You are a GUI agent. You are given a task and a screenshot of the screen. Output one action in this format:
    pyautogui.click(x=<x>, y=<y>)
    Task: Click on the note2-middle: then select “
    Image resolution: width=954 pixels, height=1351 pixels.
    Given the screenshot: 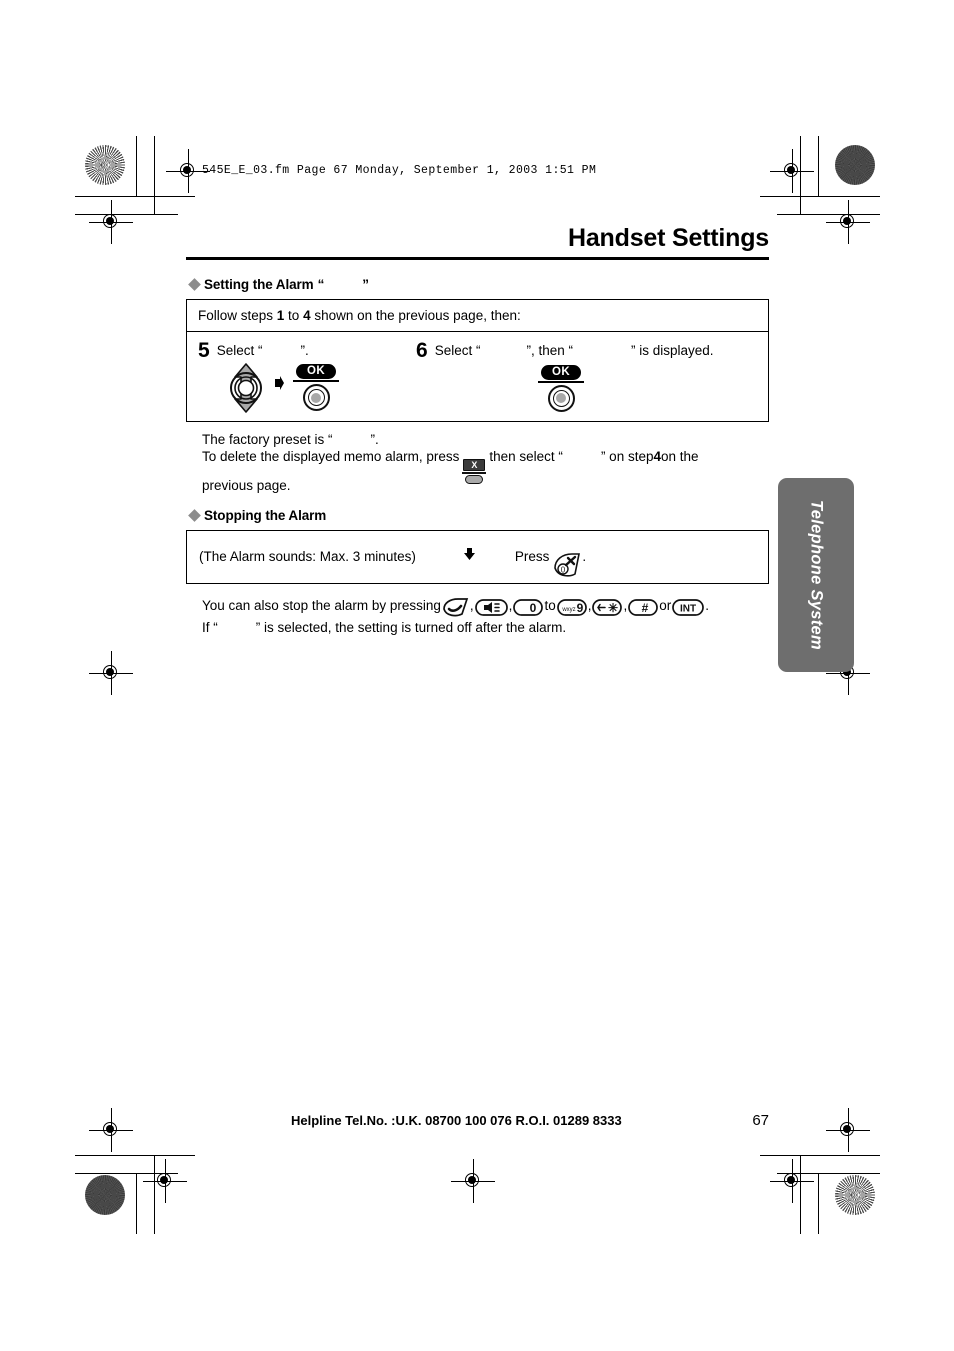 What is the action you would take?
    pyautogui.click(x=526, y=457)
    